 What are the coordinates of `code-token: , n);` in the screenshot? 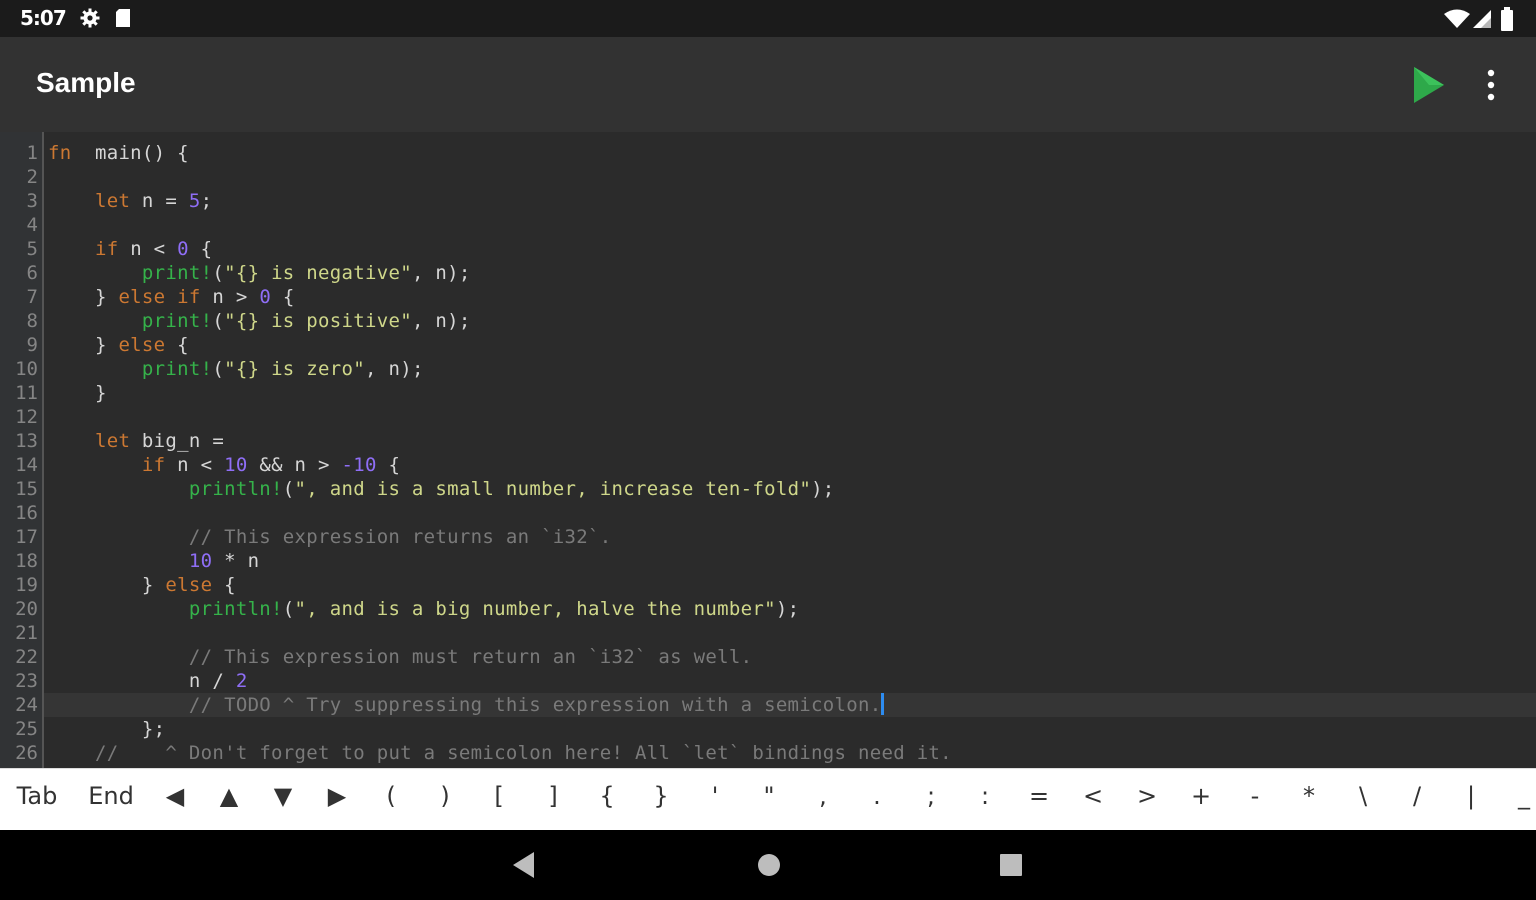 It's located at (441, 273).